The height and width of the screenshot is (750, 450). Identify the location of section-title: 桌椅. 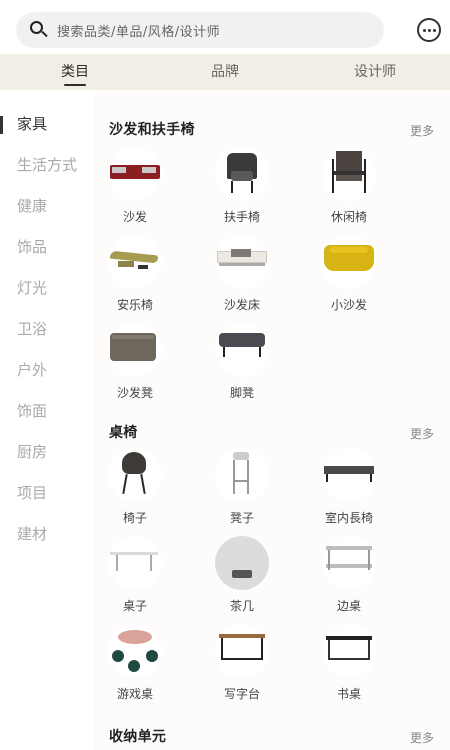
(123, 433).